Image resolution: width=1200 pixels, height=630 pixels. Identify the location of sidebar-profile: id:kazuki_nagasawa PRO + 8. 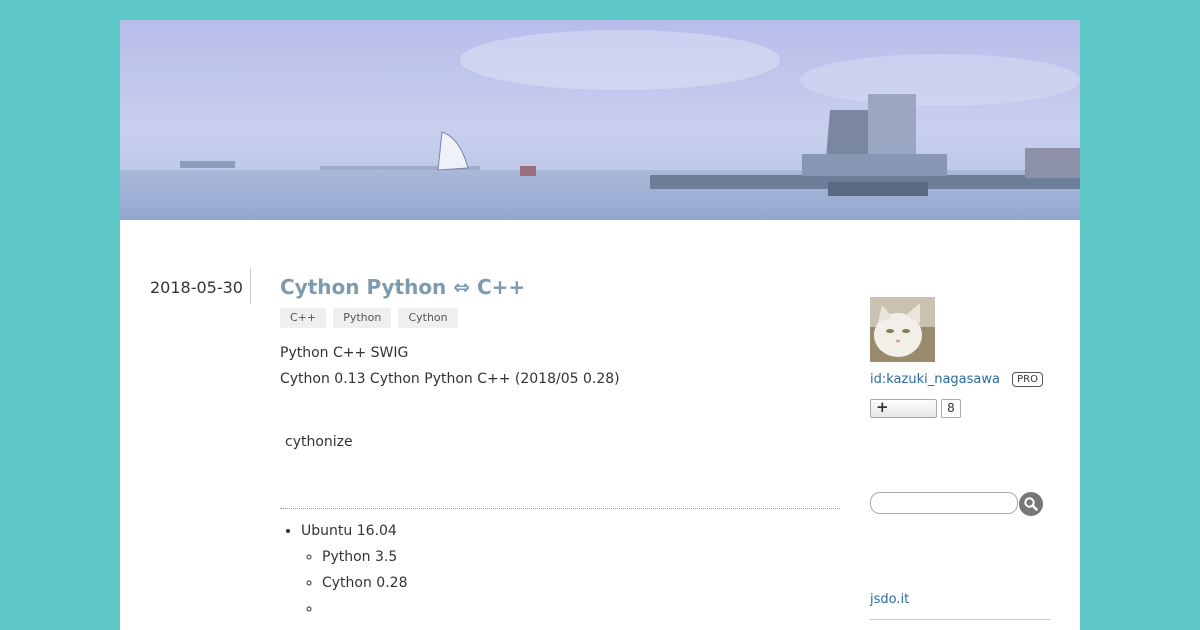
(960, 358).